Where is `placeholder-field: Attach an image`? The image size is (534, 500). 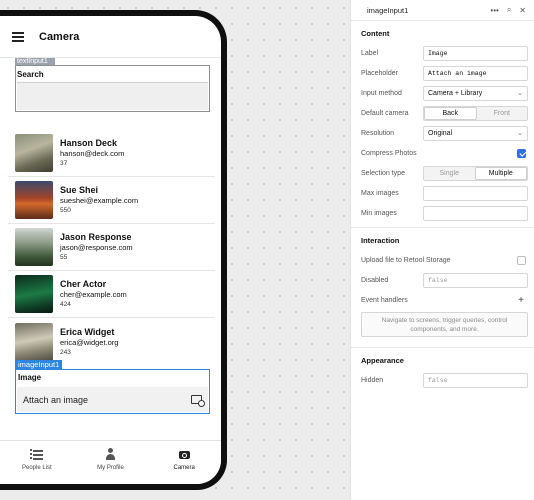
placeholder-field: Attach an image is located at coordinates (475, 73).